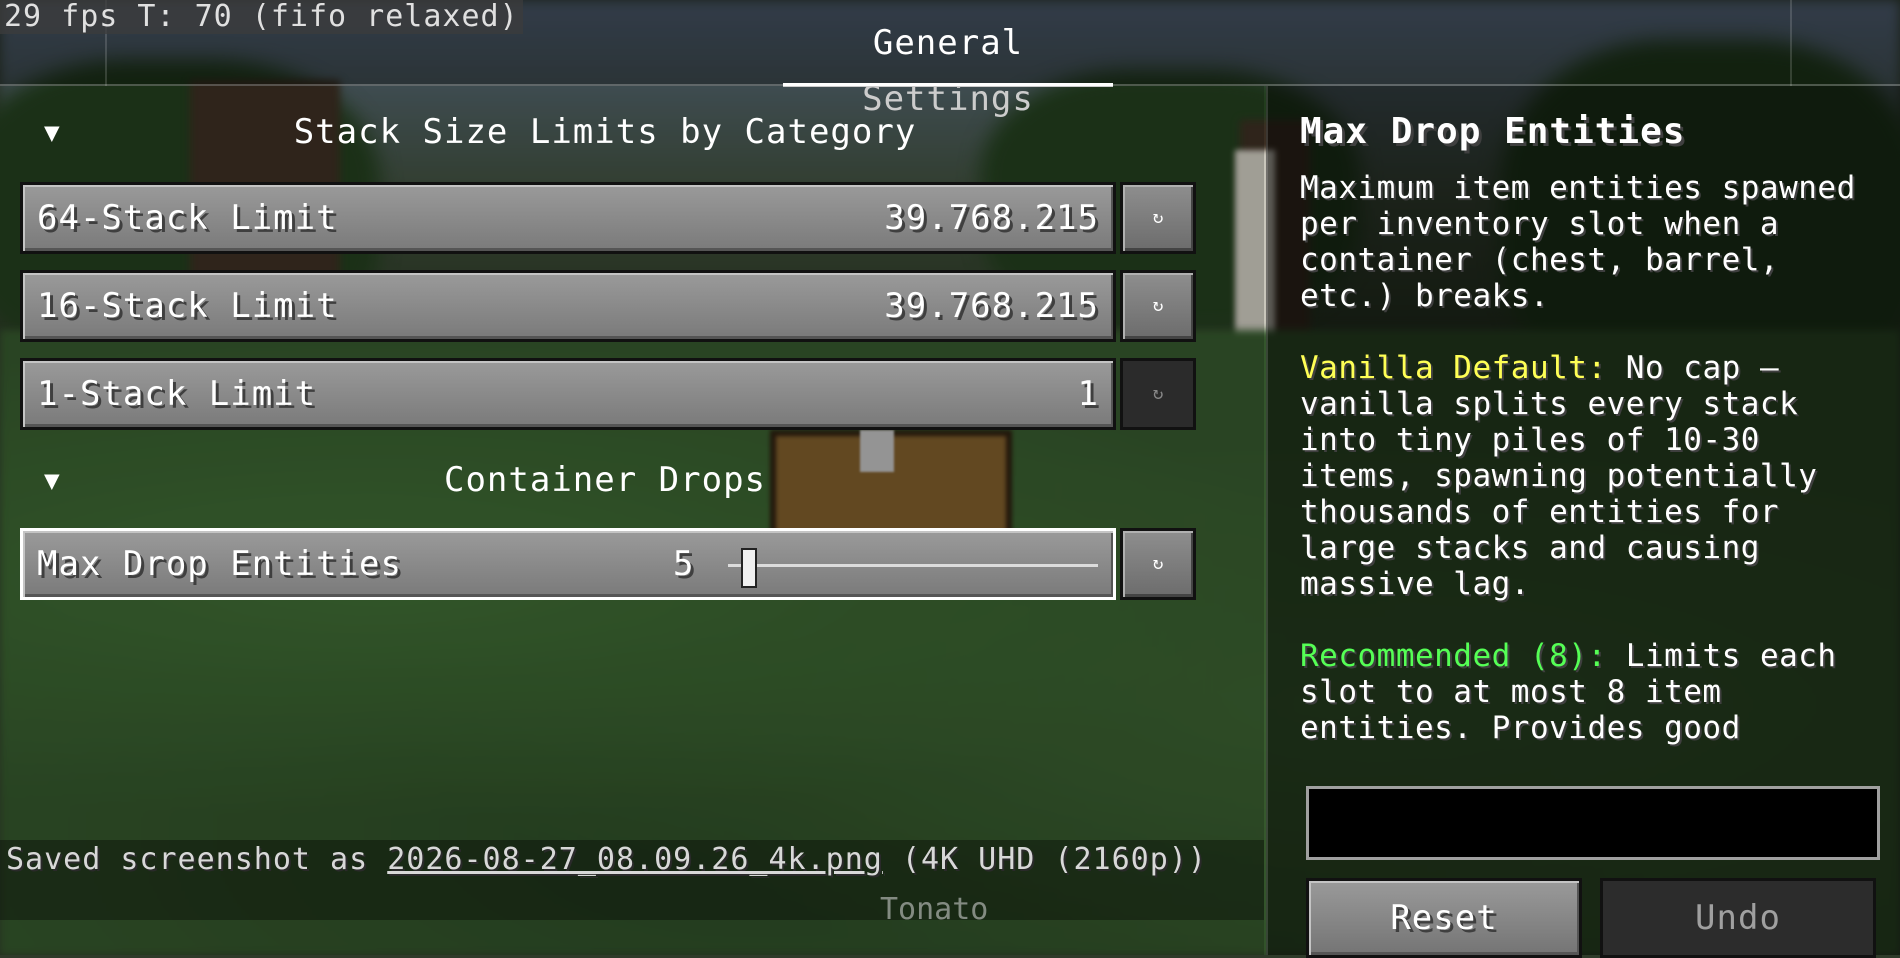  Describe the element at coordinates (1593, 823) in the screenshot. I see `value-input` at that location.